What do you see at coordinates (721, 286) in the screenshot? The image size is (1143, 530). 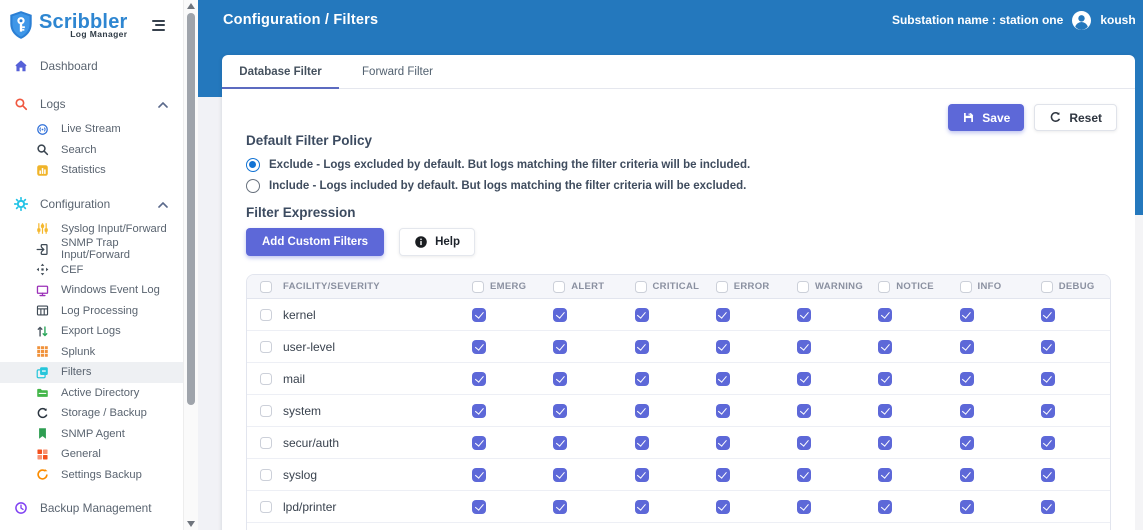 I see `select-all-error-checkbox` at bounding box center [721, 286].